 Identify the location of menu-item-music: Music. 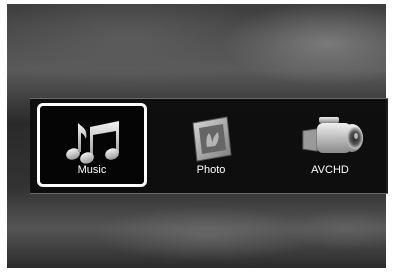
(92, 145).